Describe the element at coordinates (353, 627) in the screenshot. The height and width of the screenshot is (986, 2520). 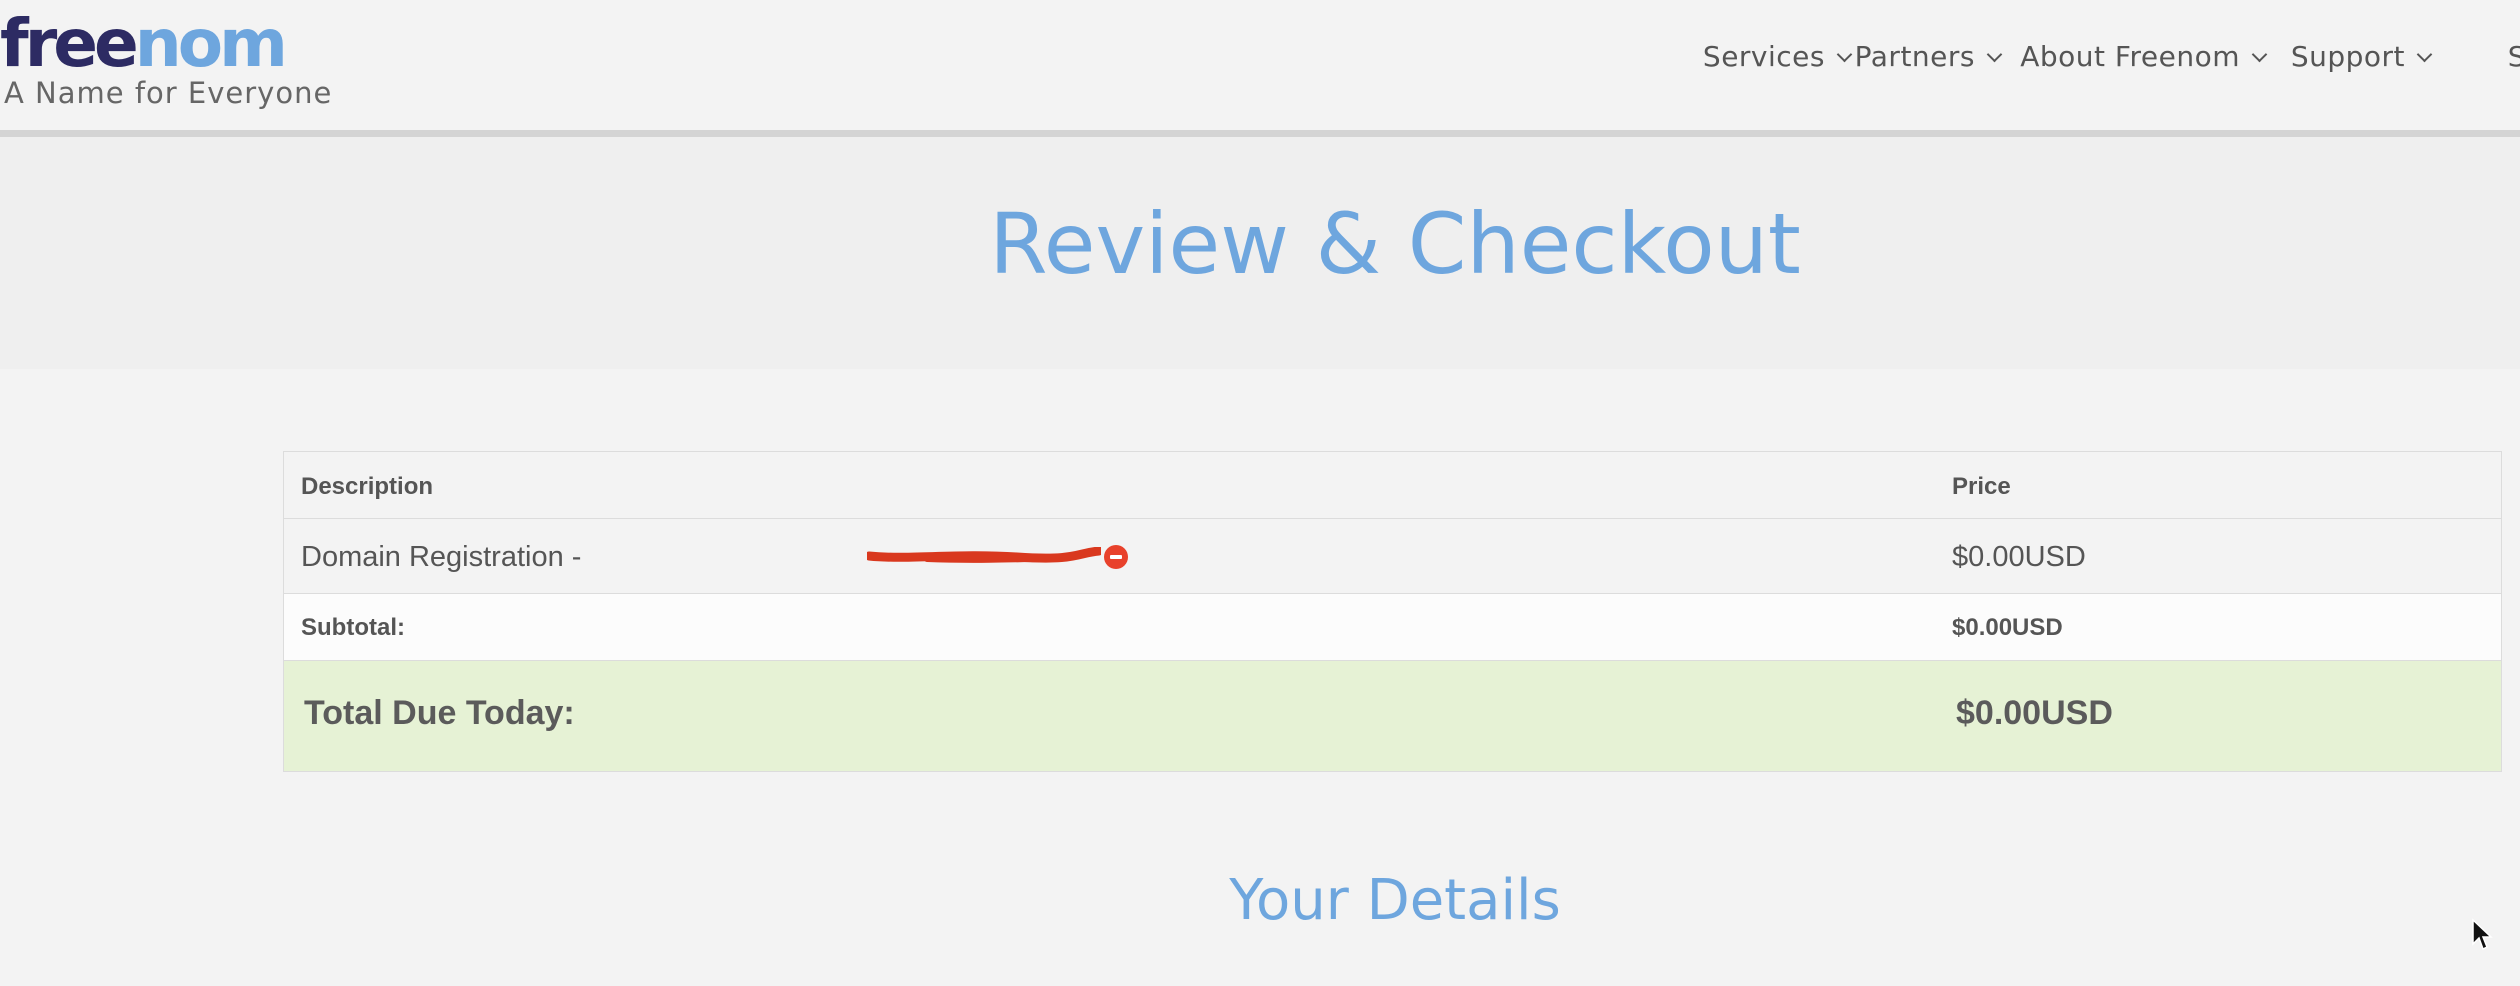
I see `subtotal-label: Subtotal:` at that location.